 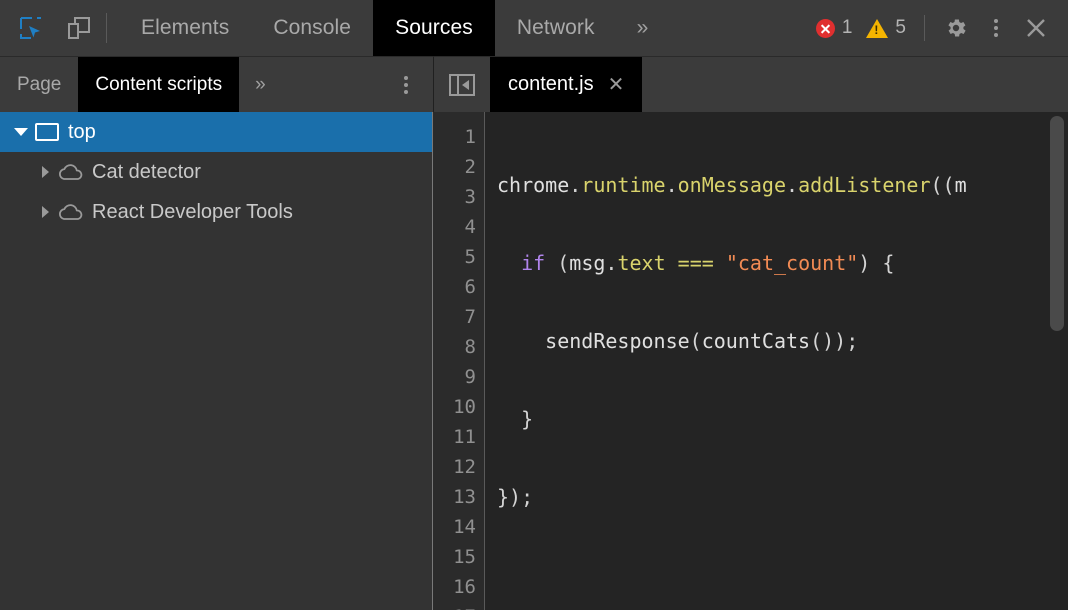 What do you see at coordinates (877, 28) in the screenshot?
I see `warning-icon` at bounding box center [877, 28].